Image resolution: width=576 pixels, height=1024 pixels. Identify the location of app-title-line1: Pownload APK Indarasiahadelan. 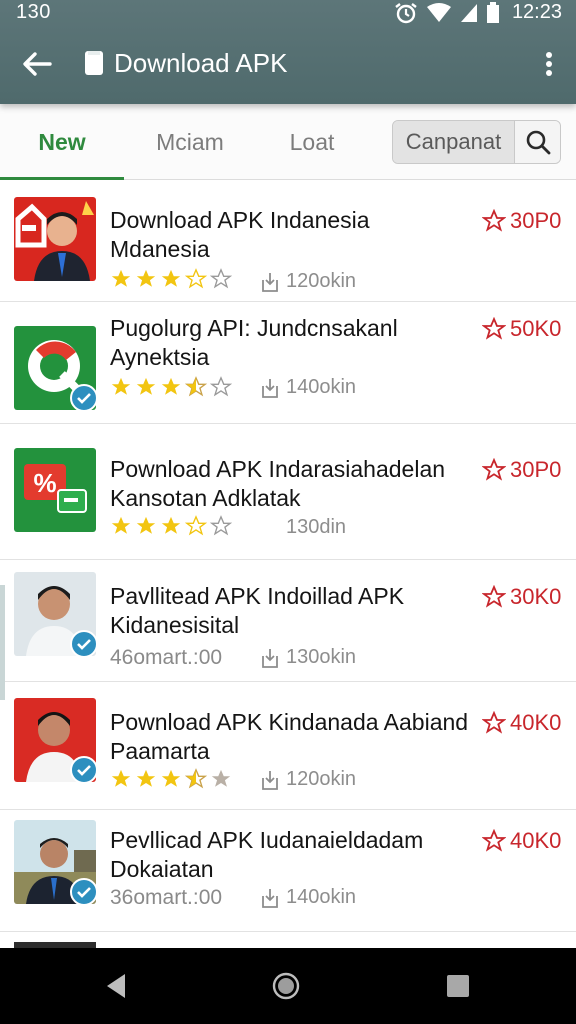
(278, 469).